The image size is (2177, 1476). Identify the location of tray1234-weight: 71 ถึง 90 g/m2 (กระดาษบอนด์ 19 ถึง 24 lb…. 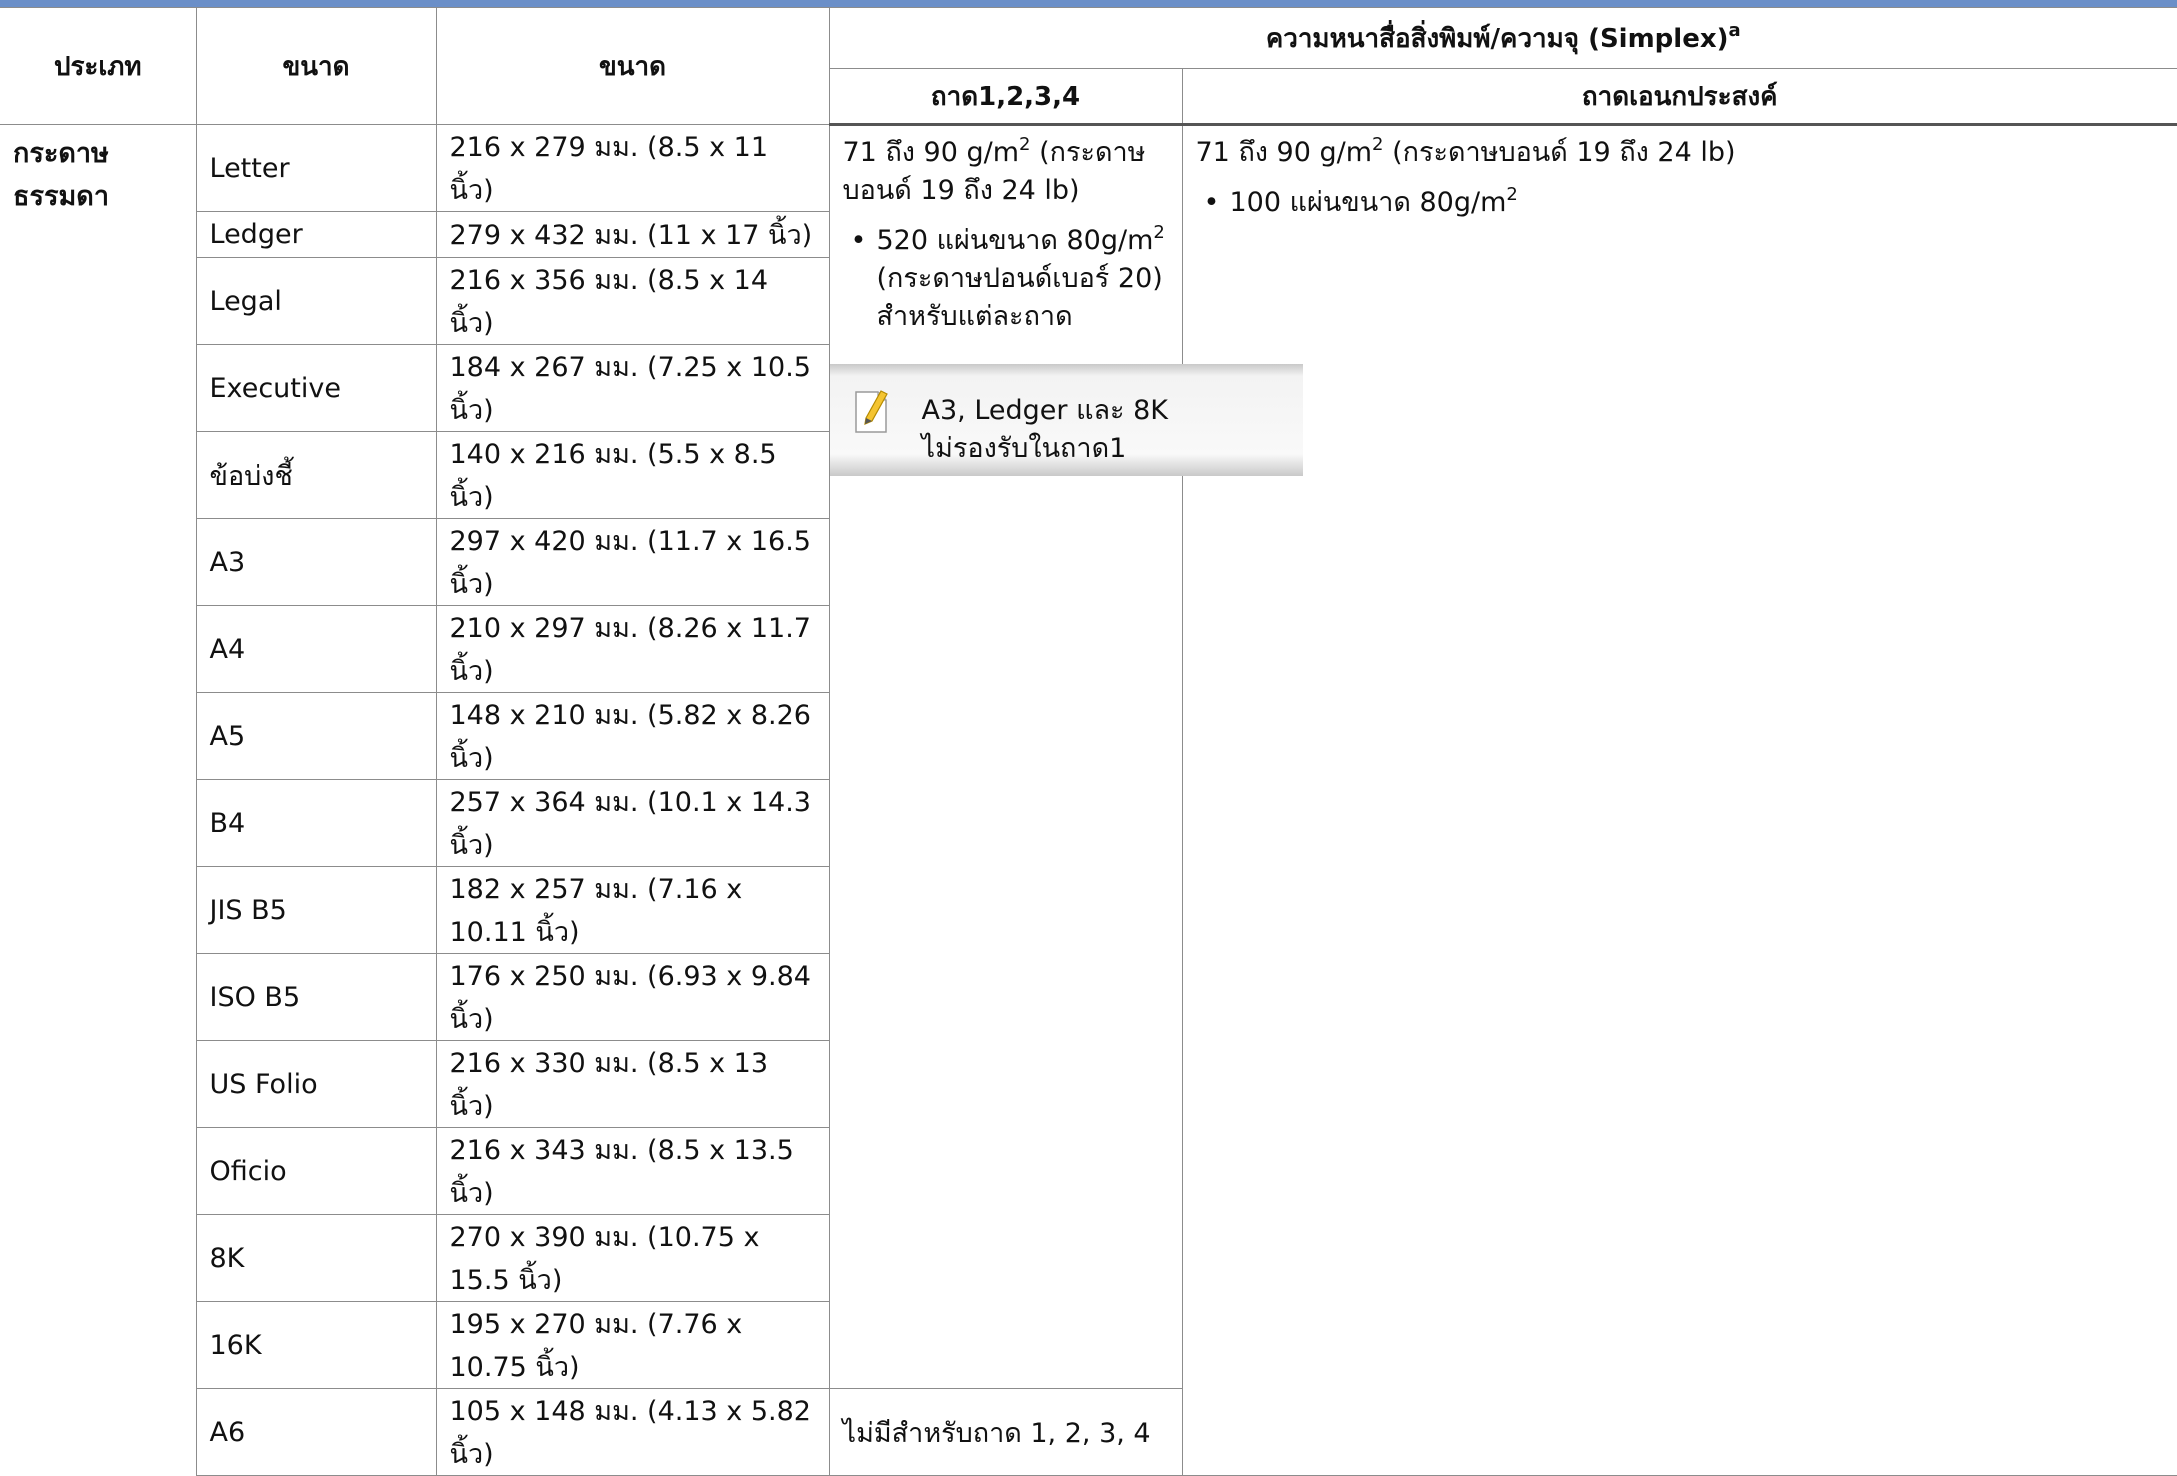
(1008, 172).